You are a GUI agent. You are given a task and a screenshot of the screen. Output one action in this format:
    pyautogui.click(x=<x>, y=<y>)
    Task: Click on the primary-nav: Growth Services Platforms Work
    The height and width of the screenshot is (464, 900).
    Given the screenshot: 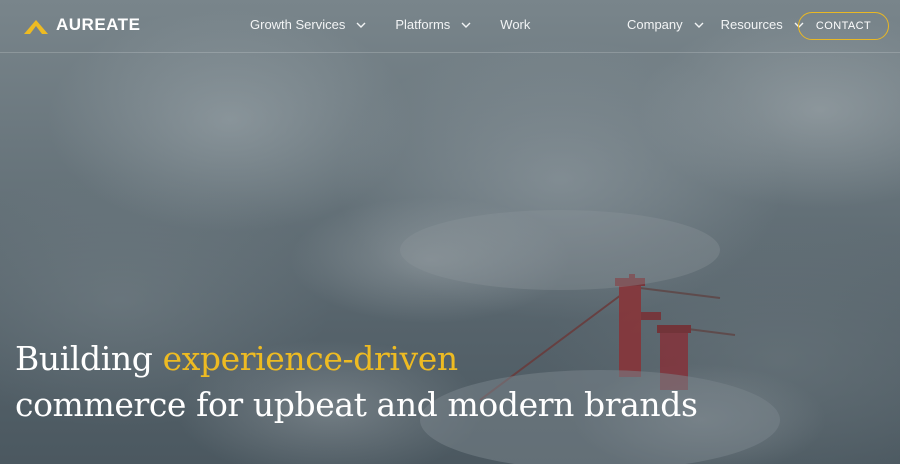 What is the action you would take?
    pyautogui.click(x=404, y=24)
    